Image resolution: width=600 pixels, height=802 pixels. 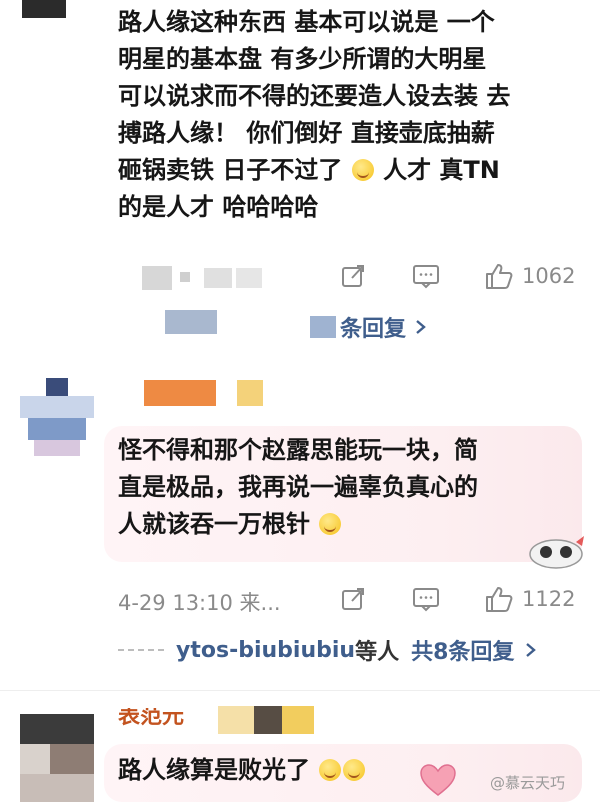 I want to click on reply-users: ytos-biubiubiu, so click(x=265, y=650).